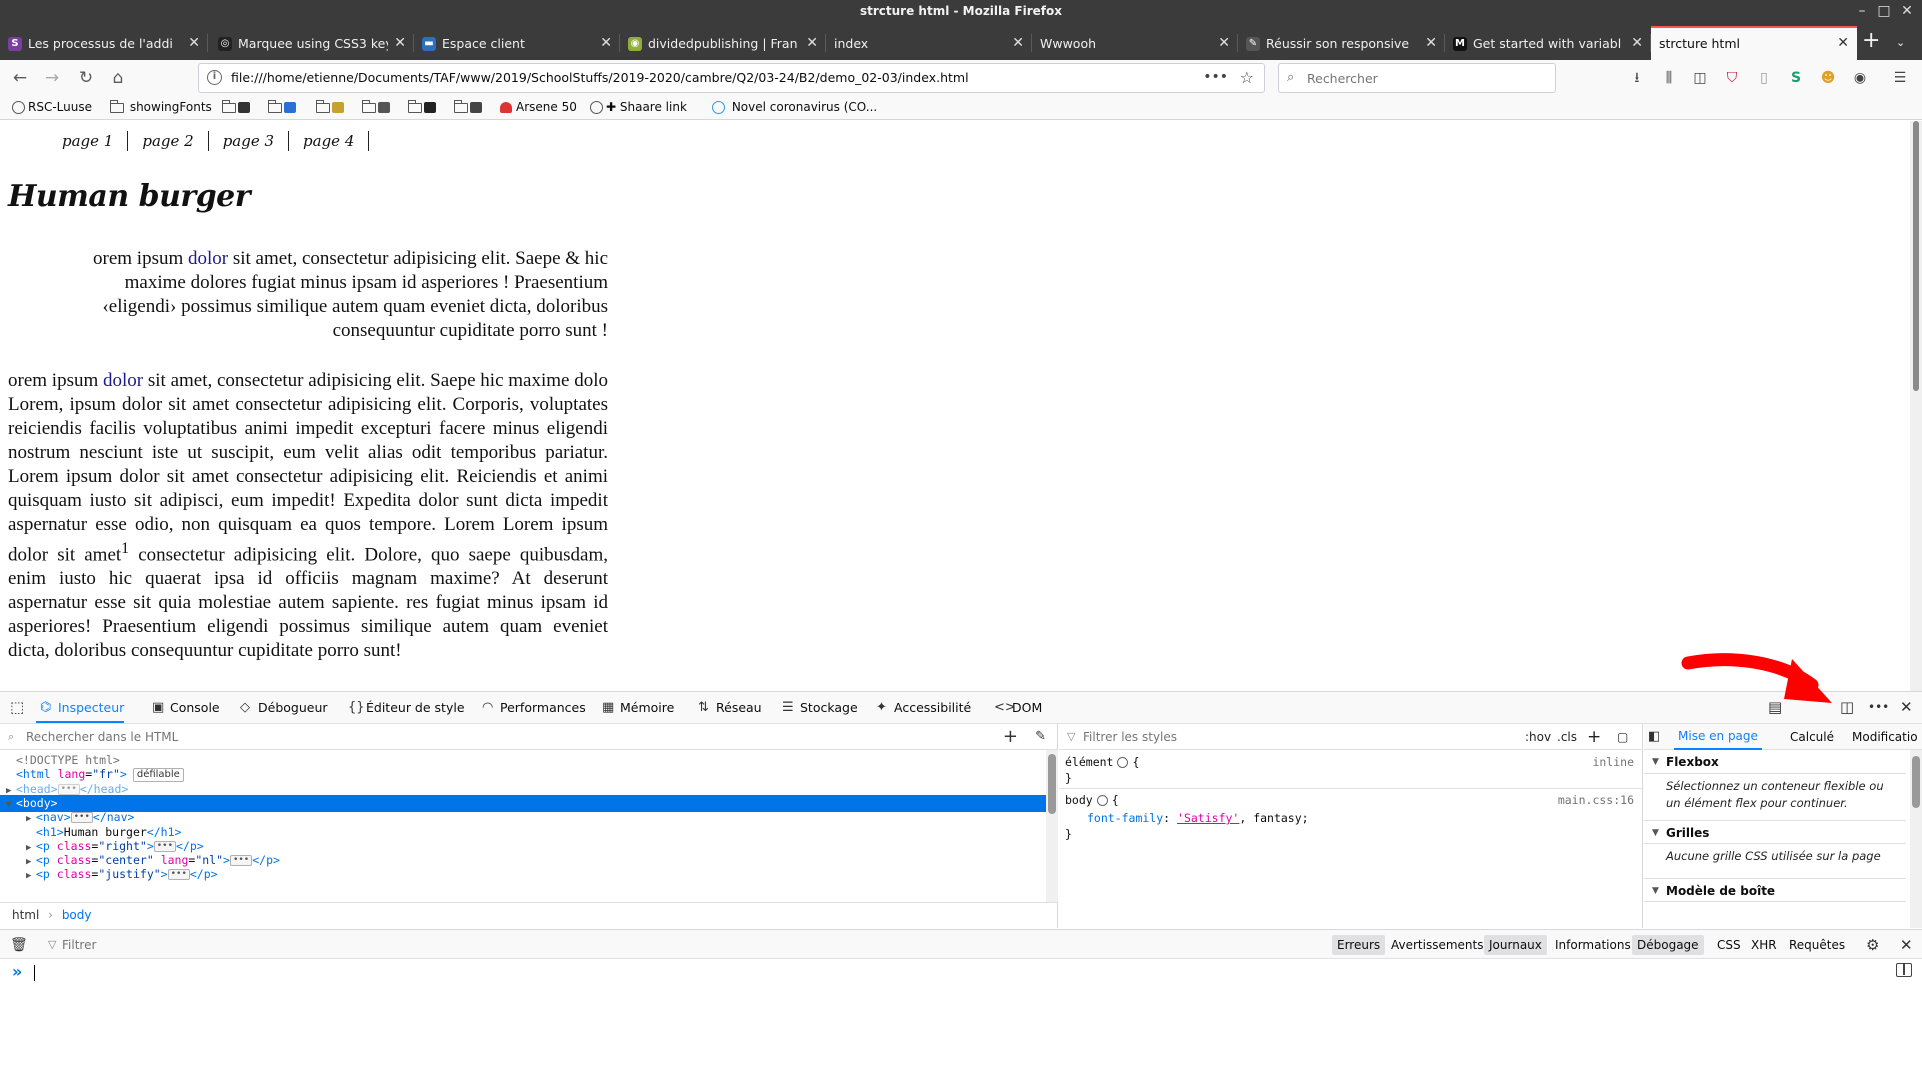 Image resolution: width=1922 pixels, height=1082 pixels. Describe the element at coordinates (1700, 78) in the screenshot. I see `sidebar-icon: ◫` at that location.